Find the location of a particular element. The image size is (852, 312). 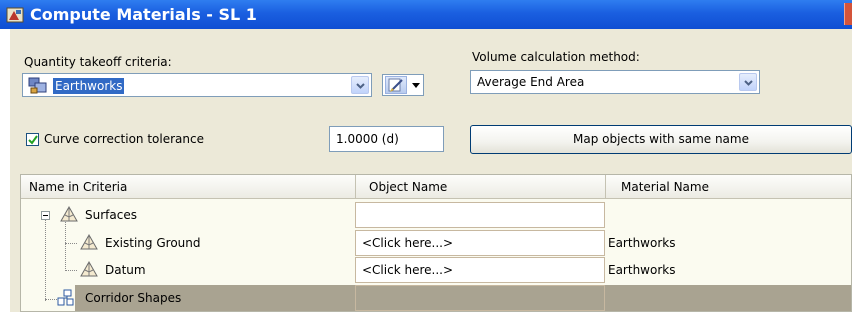

criteria-dropdown-button is located at coordinates (360, 85).